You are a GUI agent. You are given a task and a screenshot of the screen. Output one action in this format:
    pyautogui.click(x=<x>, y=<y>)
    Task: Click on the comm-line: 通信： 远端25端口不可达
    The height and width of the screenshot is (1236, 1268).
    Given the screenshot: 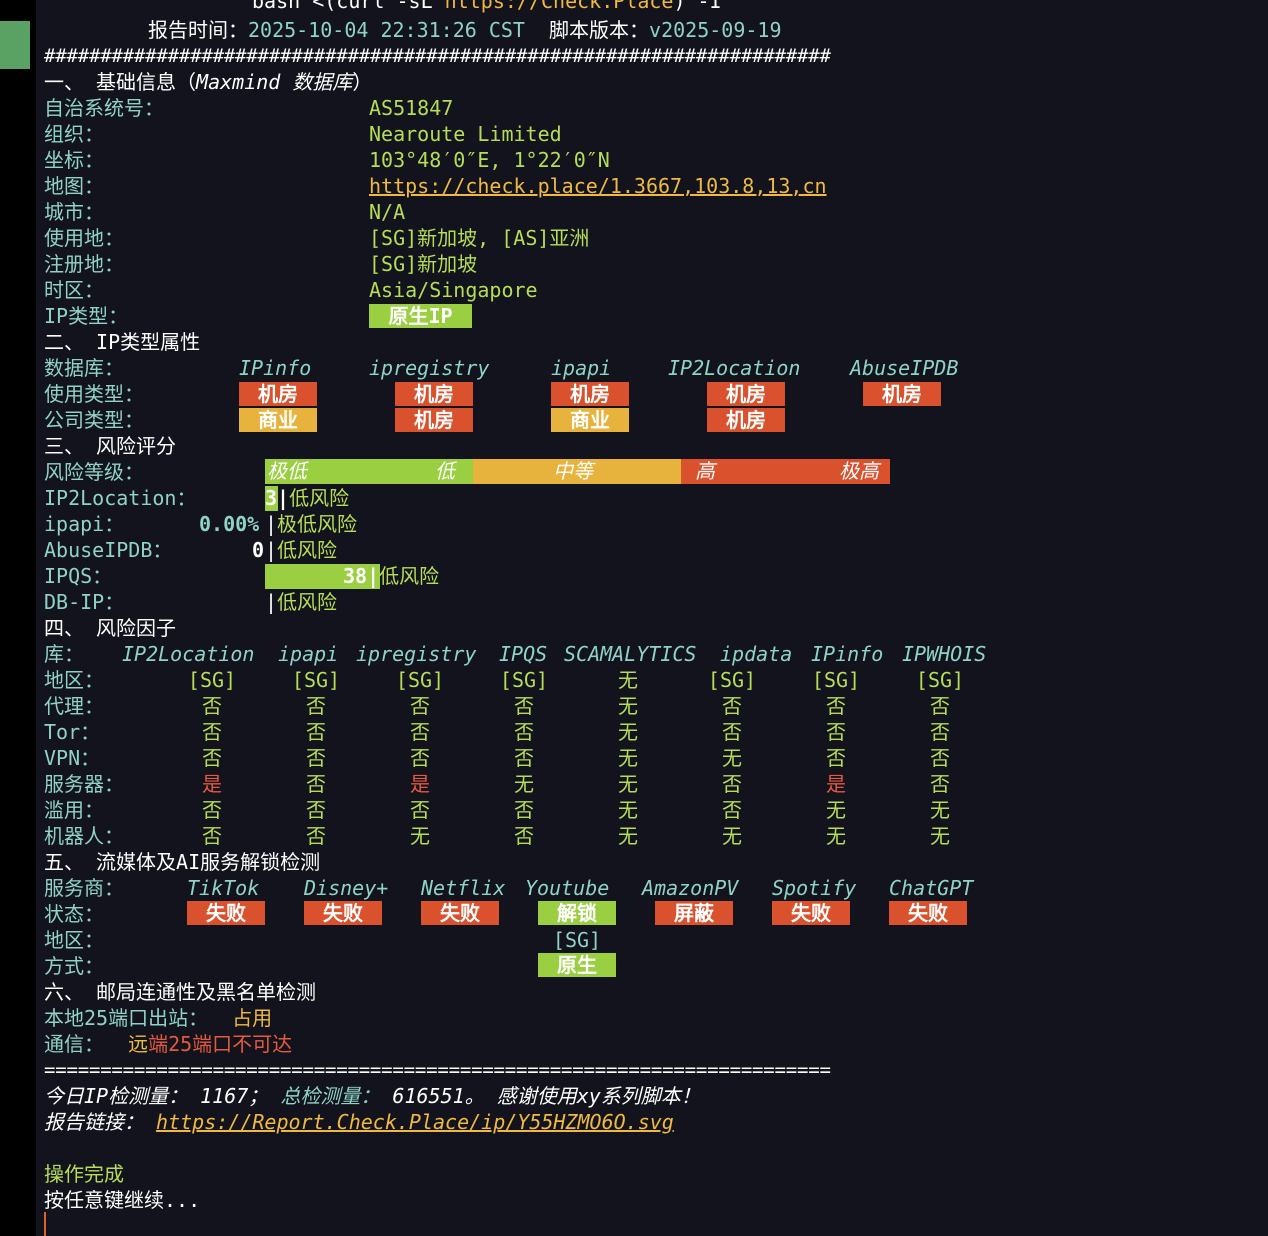 What is the action you would take?
    pyautogui.click(x=168, y=1044)
    